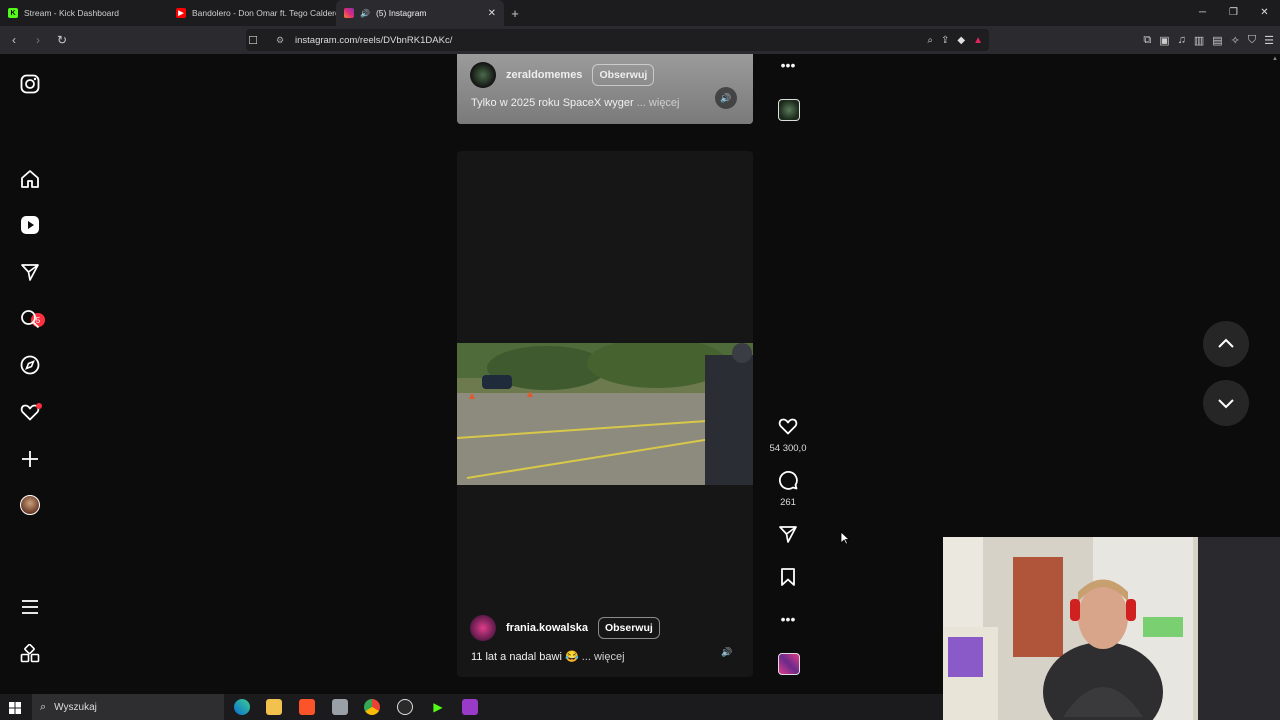 The height and width of the screenshot is (720, 1280). I want to click on mouse-cursor-icon, so click(845, 540).